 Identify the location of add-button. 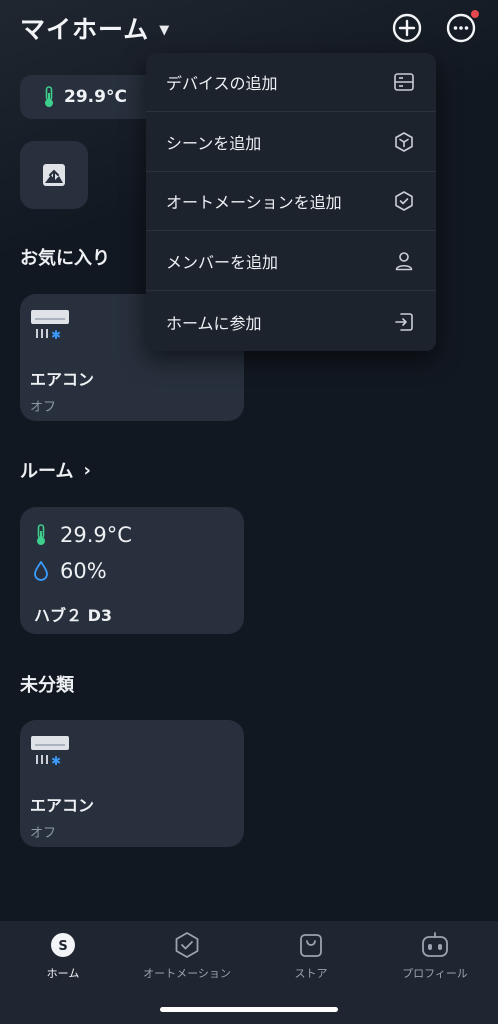
(407, 28).